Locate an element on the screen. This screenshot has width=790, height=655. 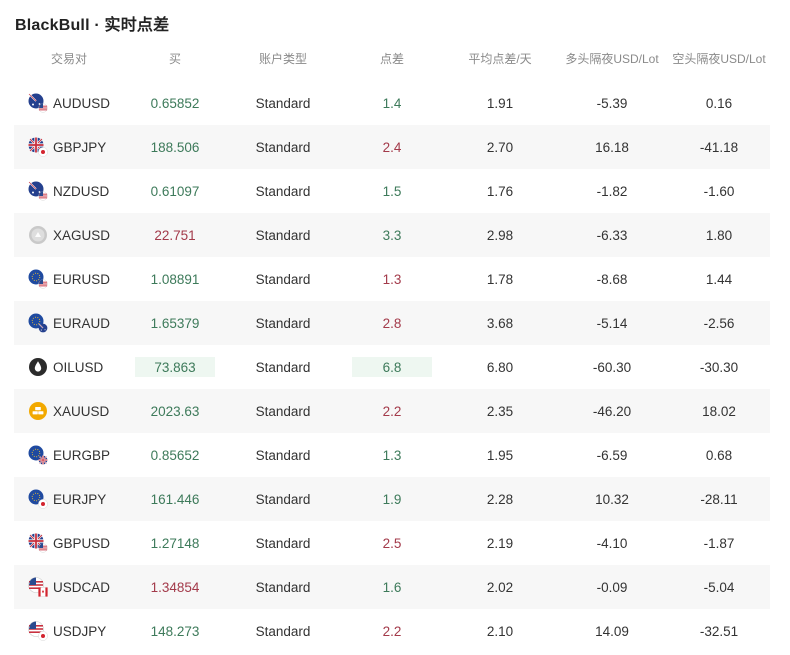
spread-value: 3.3 is located at coordinates (392, 235).